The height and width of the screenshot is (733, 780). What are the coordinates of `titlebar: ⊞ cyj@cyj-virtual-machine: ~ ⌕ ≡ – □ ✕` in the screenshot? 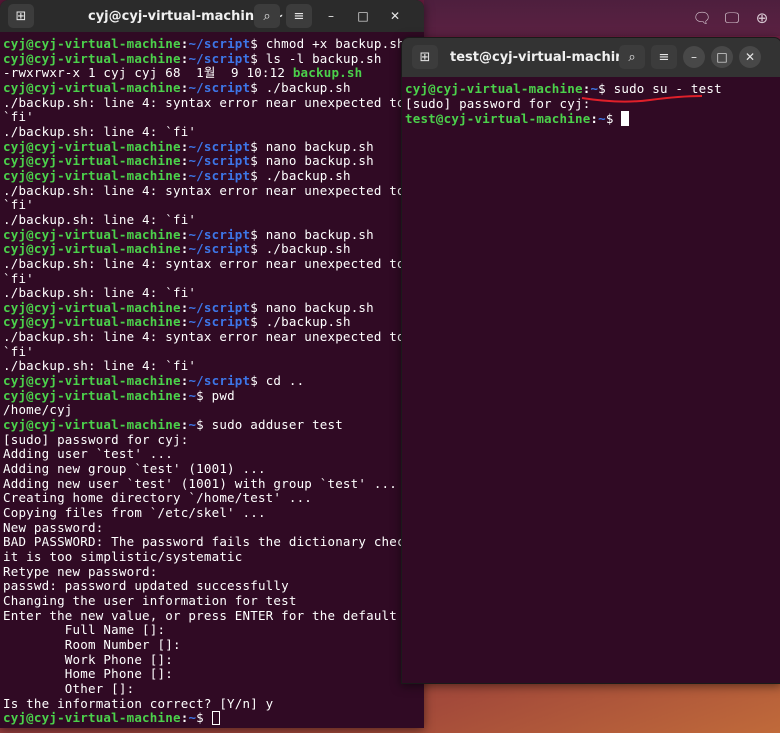 It's located at (212, 16).